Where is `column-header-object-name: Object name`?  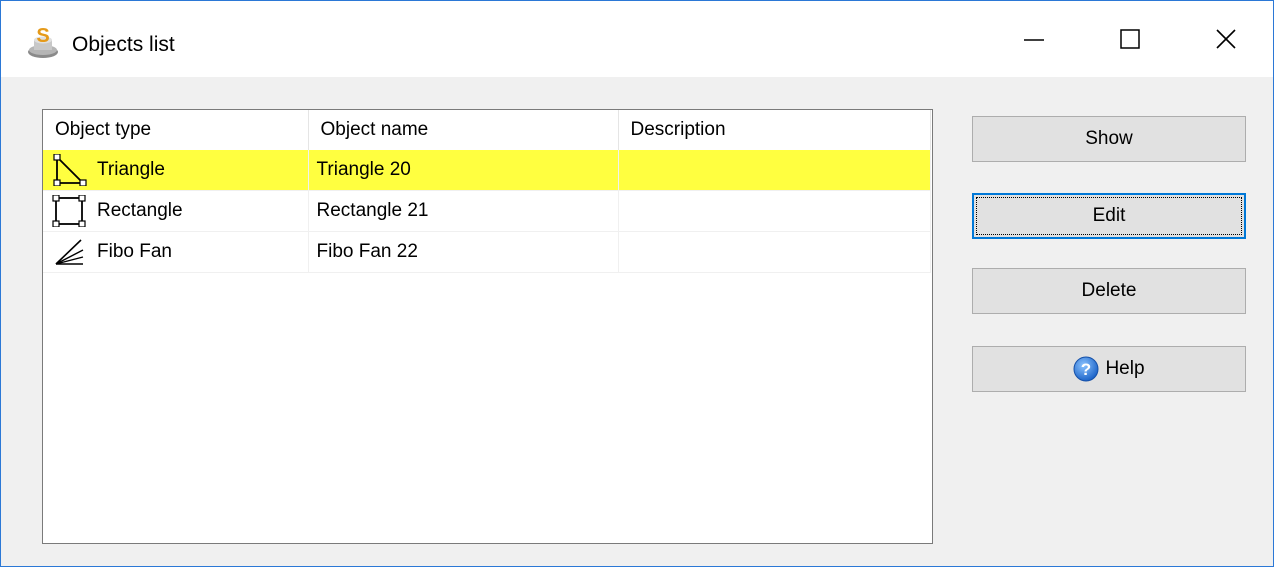
column-header-object-name: Object name is located at coordinates (463, 130).